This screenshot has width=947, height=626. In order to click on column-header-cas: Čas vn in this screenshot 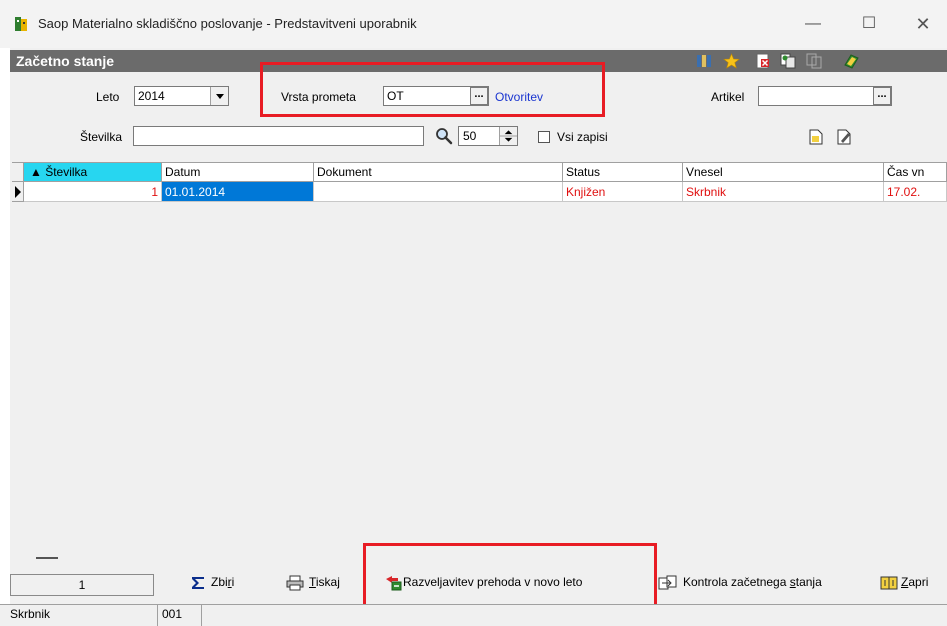, I will do `click(915, 172)`.